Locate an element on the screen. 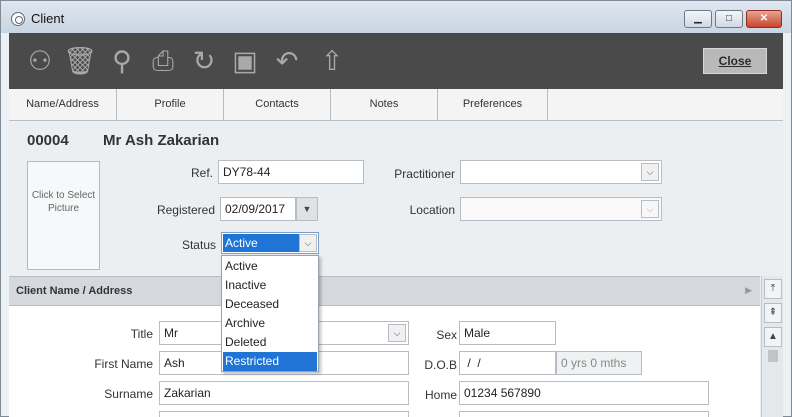 This screenshot has width=792, height=417. address-field is located at coordinates (284, 414).